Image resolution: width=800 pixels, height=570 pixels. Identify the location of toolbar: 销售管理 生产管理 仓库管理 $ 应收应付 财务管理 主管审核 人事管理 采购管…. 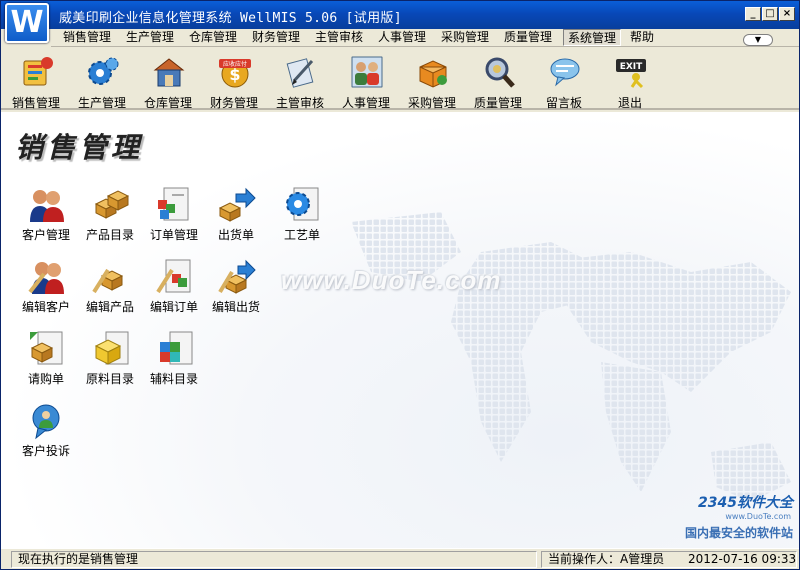
(400, 79).